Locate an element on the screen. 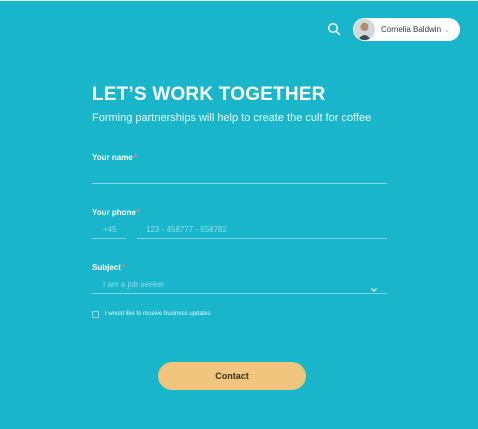 Image resolution: width=478 pixels, height=429 pixels. phone-code-underline is located at coordinates (109, 238).